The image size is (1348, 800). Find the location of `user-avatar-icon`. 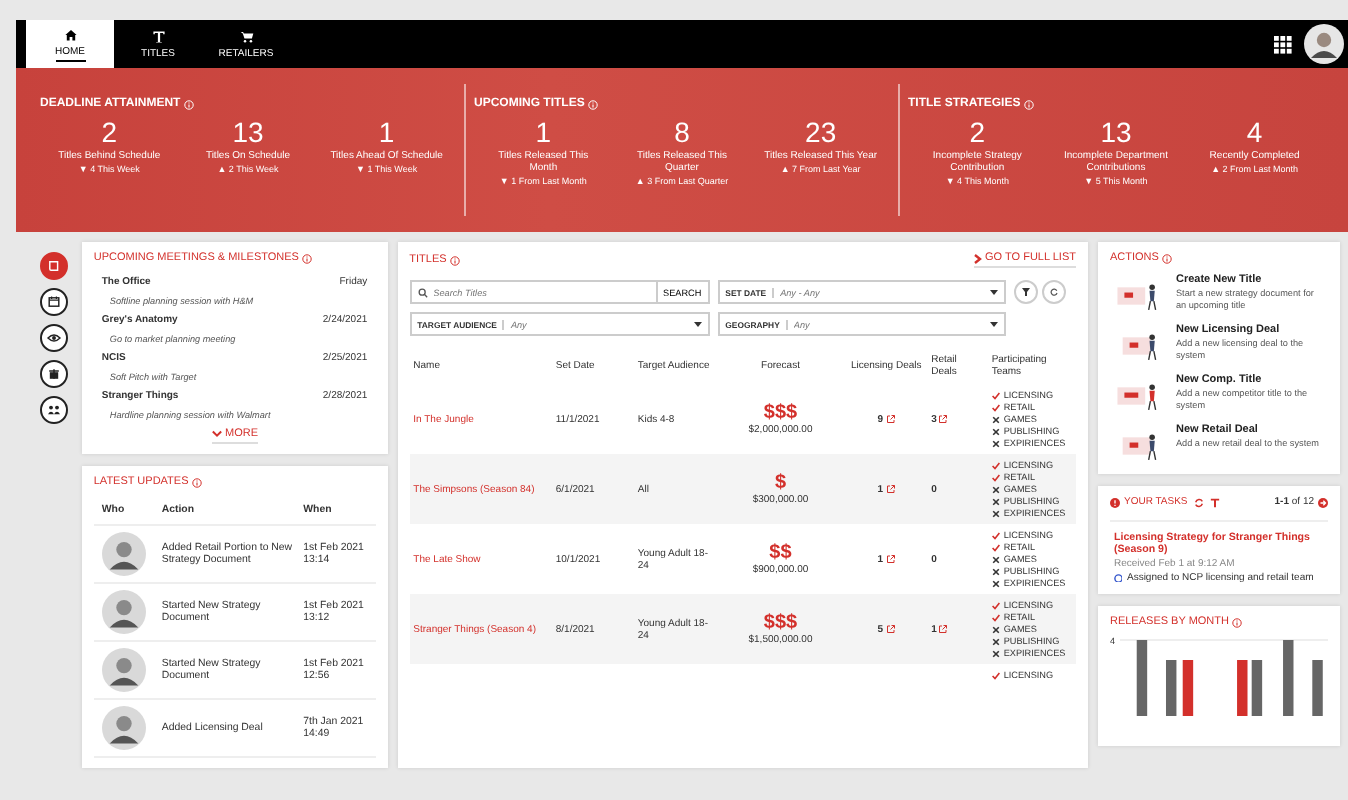

user-avatar-icon is located at coordinates (1324, 44).